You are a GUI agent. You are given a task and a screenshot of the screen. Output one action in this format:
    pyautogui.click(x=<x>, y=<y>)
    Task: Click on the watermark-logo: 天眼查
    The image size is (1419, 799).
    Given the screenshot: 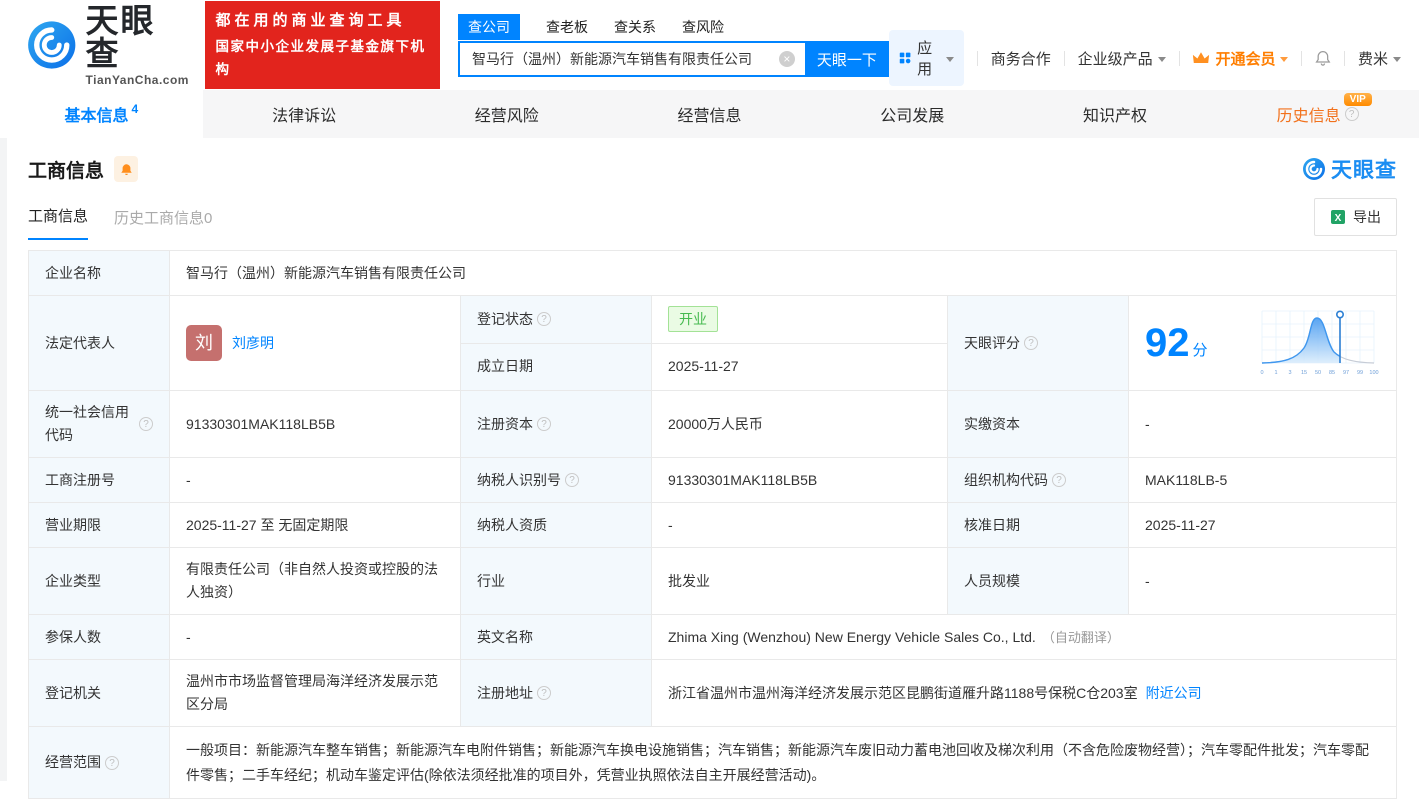 What is the action you would take?
    pyautogui.click(x=1349, y=169)
    